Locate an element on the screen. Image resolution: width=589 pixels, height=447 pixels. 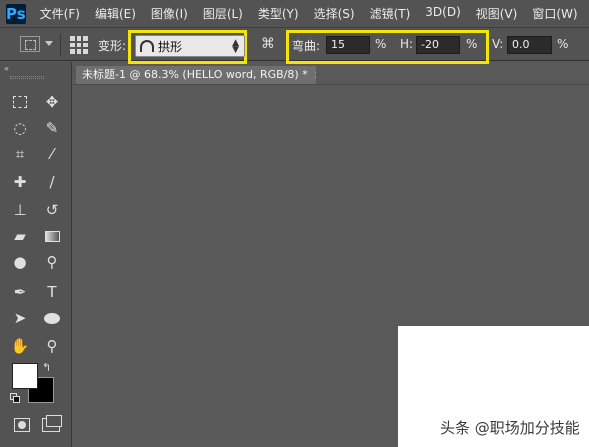
menu-type: 类型(Y) is located at coordinates (278, 13).